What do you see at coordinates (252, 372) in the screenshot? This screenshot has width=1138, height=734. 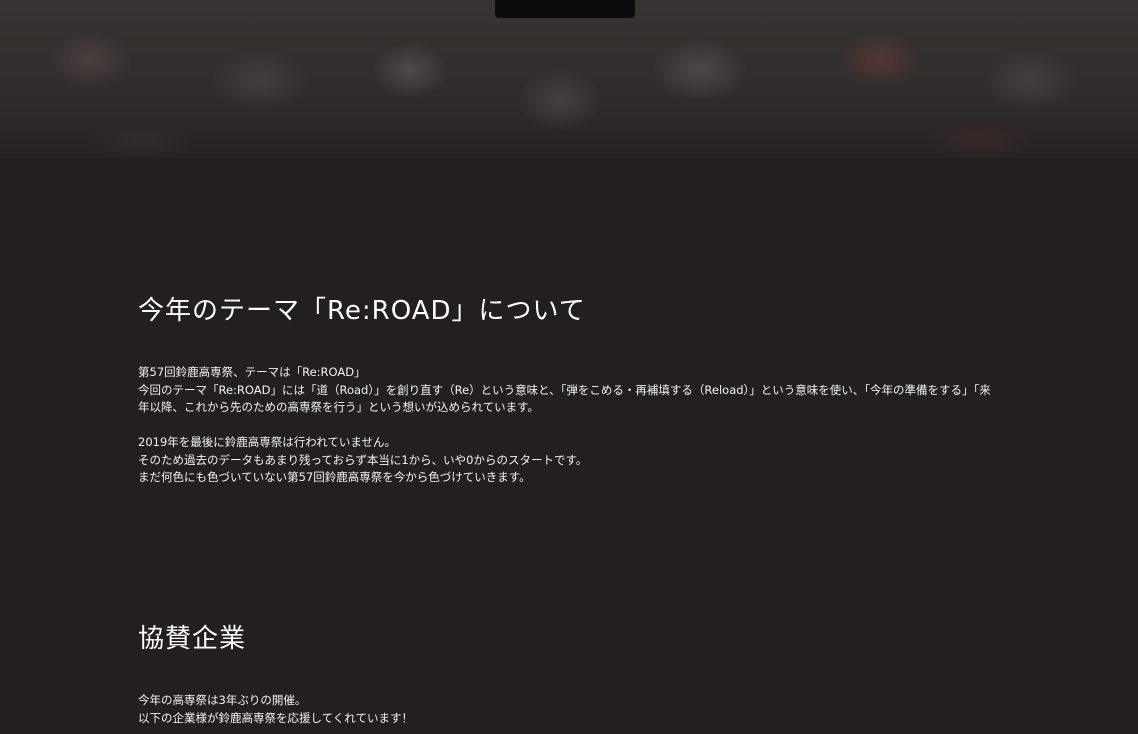 I see `theme-line-1: 第57回鈴鹿高専祭、テーマは「Re:ROAD」` at bounding box center [252, 372].